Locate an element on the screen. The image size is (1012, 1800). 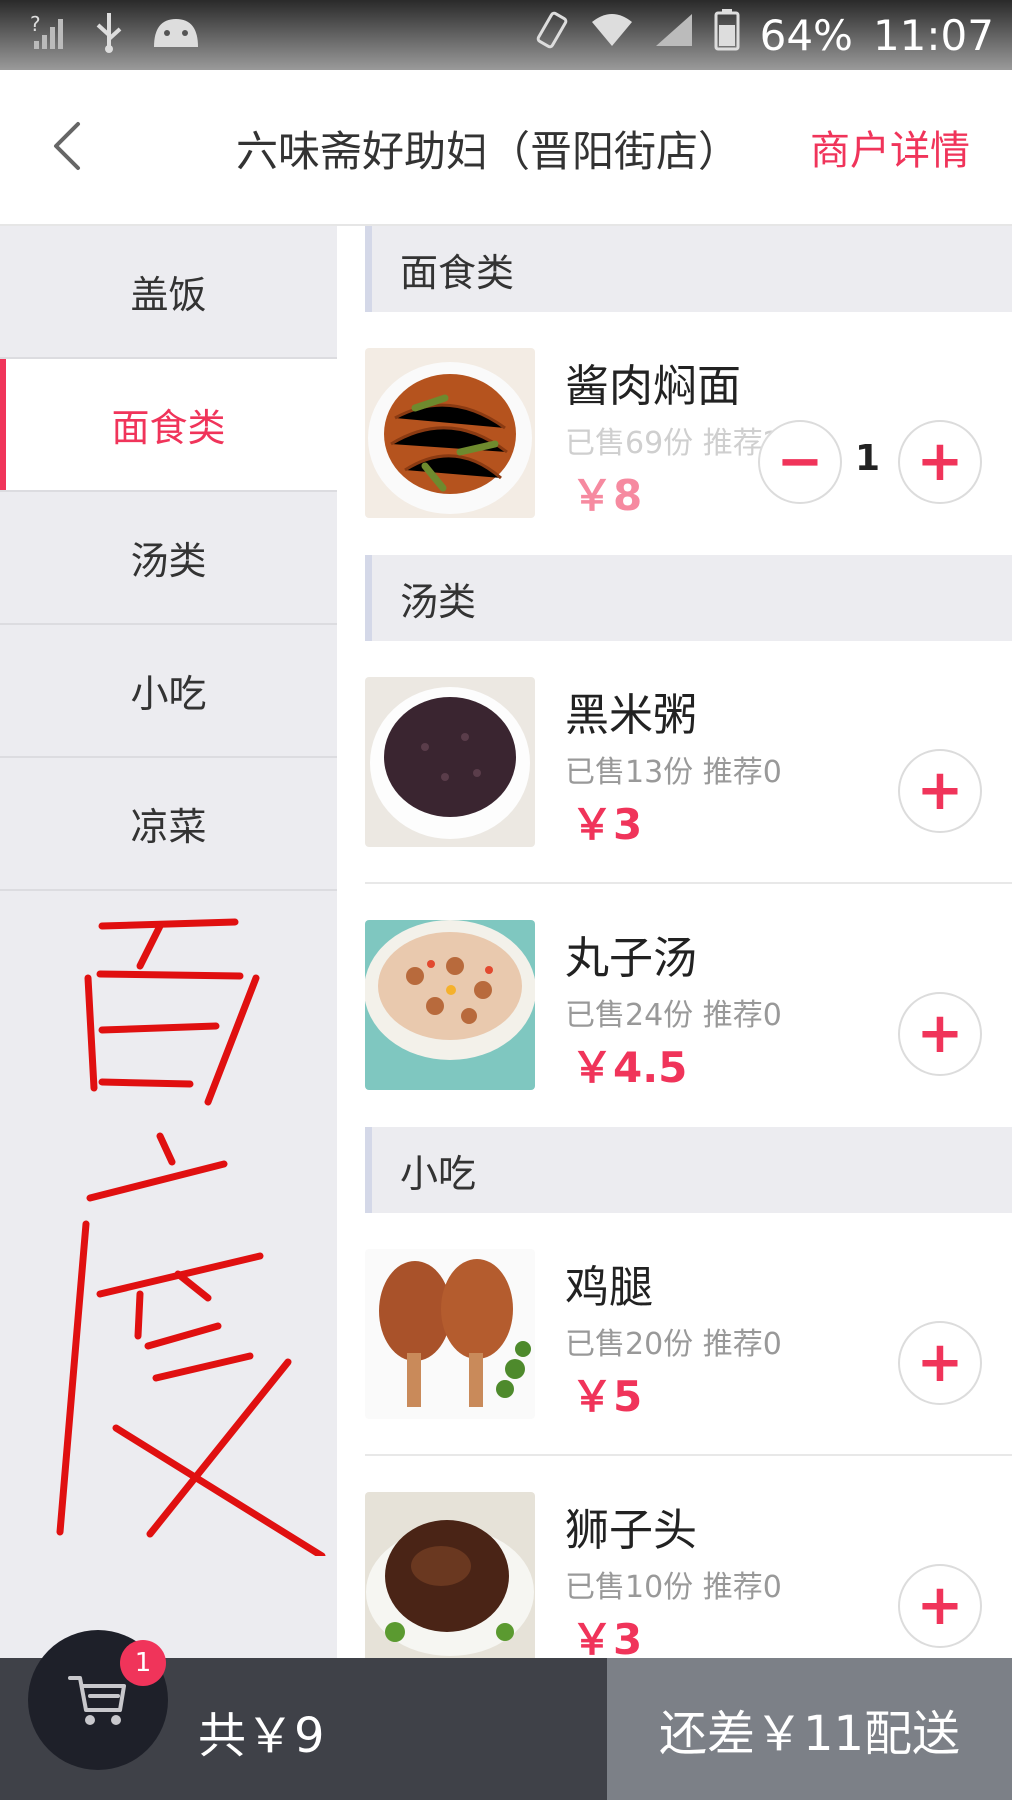
back-button is located at coordinates (70, 146).